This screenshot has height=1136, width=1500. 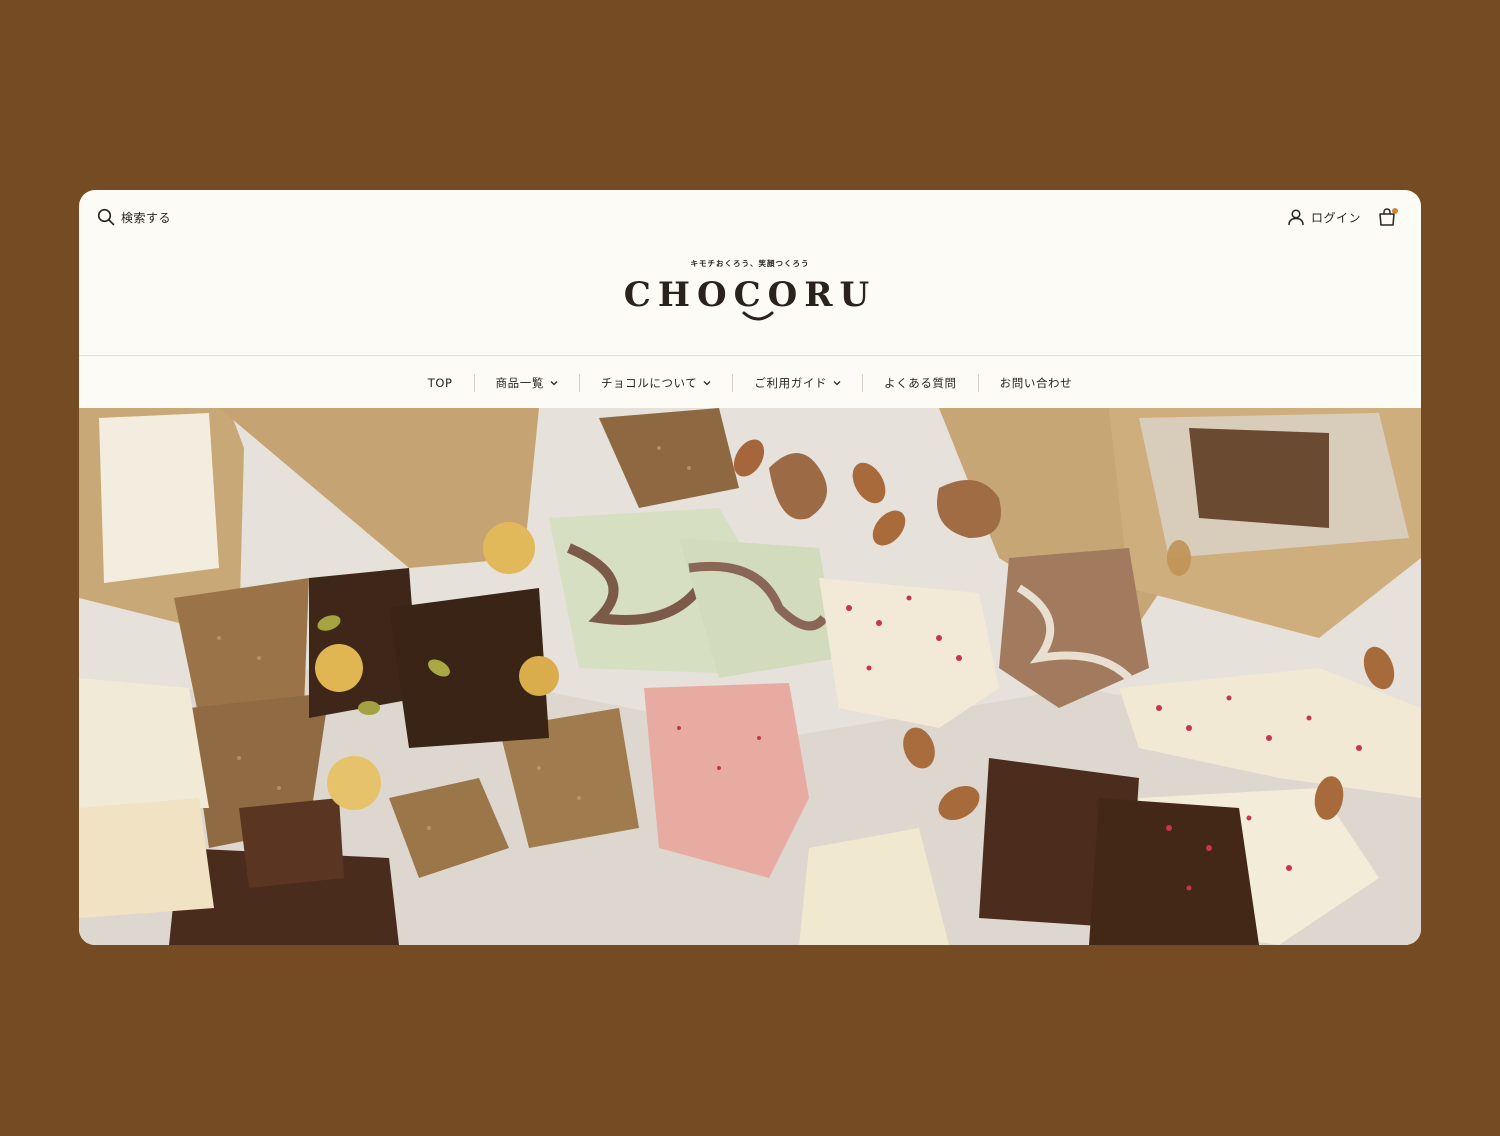 I want to click on nav-label: よくある質問, so click(x=920, y=382).